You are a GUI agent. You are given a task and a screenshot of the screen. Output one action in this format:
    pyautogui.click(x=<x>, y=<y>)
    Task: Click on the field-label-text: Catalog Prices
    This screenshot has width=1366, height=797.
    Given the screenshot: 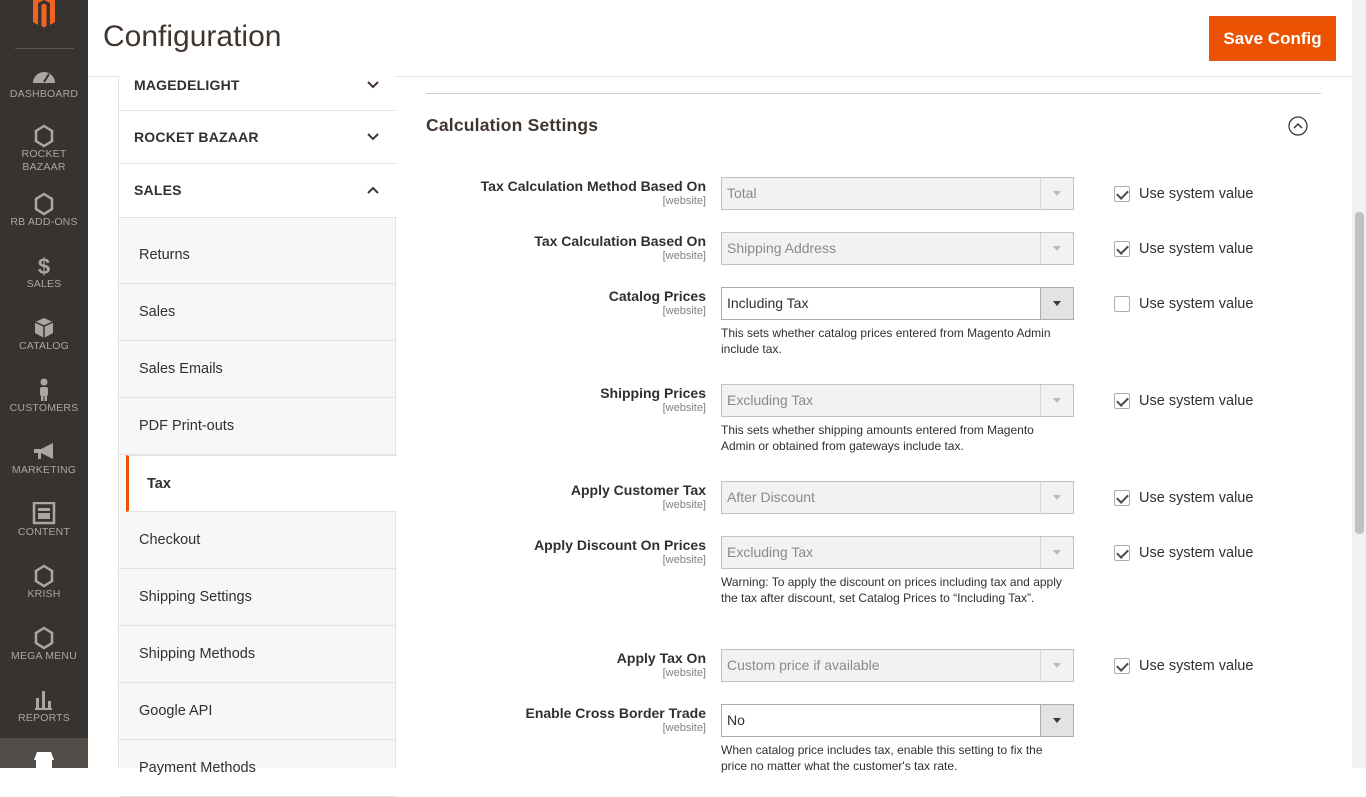 What is the action you would take?
    pyautogui.click(x=657, y=296)
    